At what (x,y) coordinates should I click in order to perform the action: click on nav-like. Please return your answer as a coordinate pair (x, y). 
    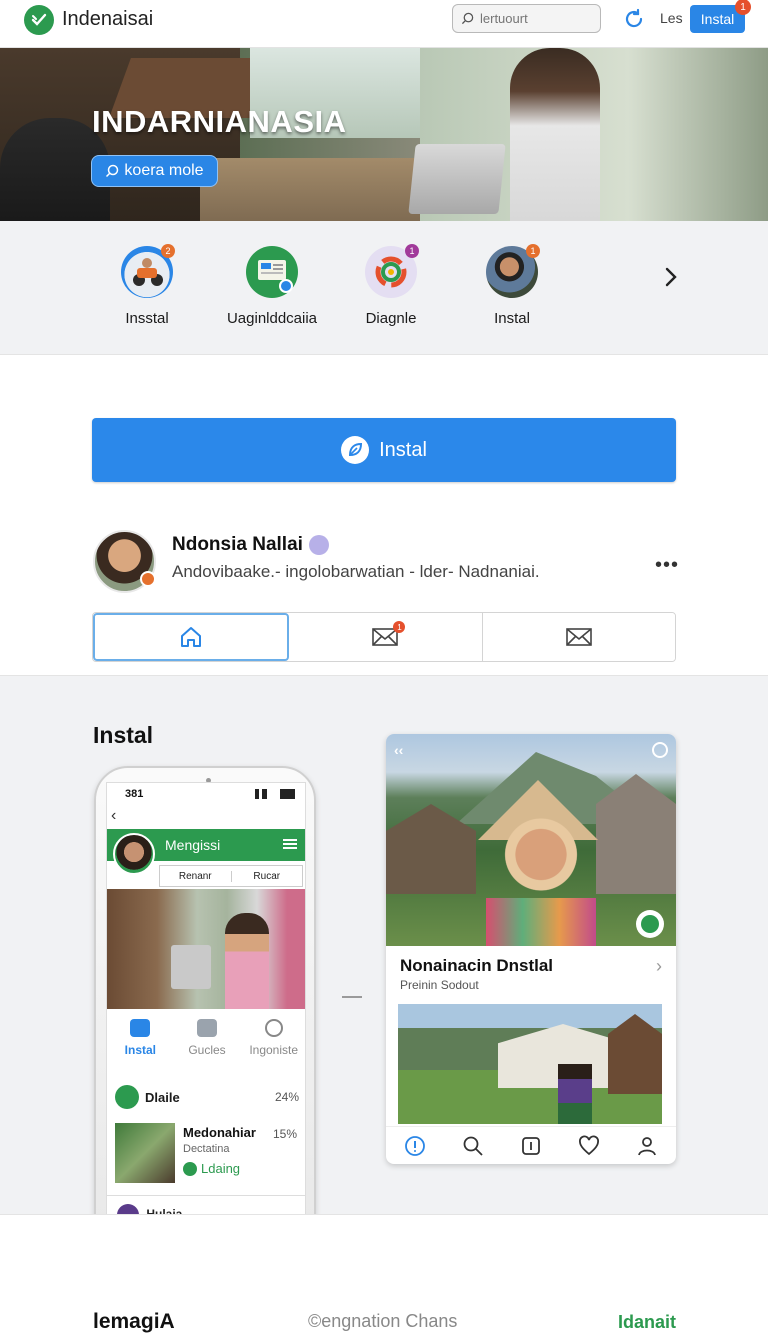
    Looking at the image, I should click on (589, 1145).